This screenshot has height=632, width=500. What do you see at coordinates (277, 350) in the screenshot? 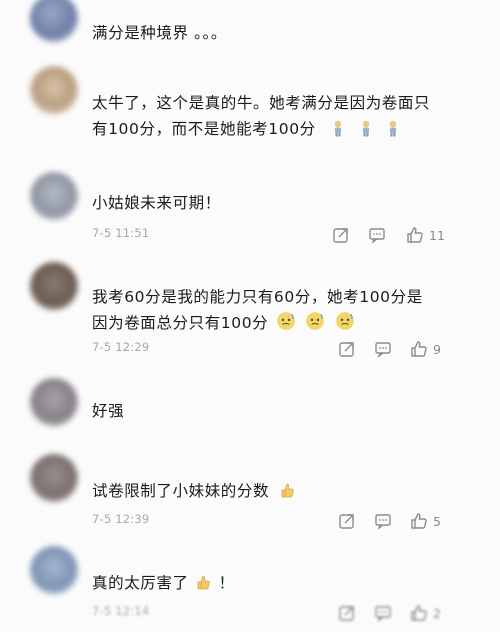
I see `comment-meta: 7-5 12:29 9` at bounding box center [277, 350].